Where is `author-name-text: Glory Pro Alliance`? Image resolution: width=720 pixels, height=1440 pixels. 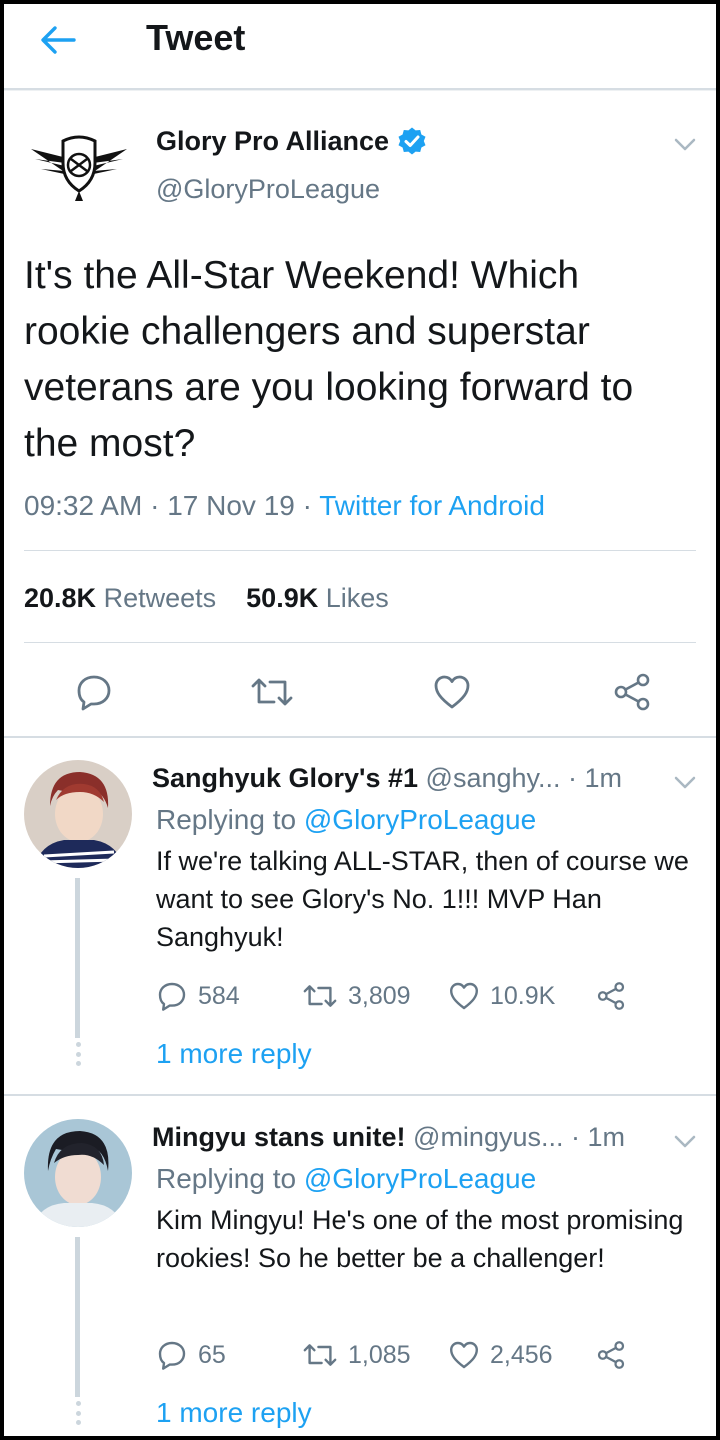
author-name-text: Glory Pro Alliance is located at coordinates (273, 141).